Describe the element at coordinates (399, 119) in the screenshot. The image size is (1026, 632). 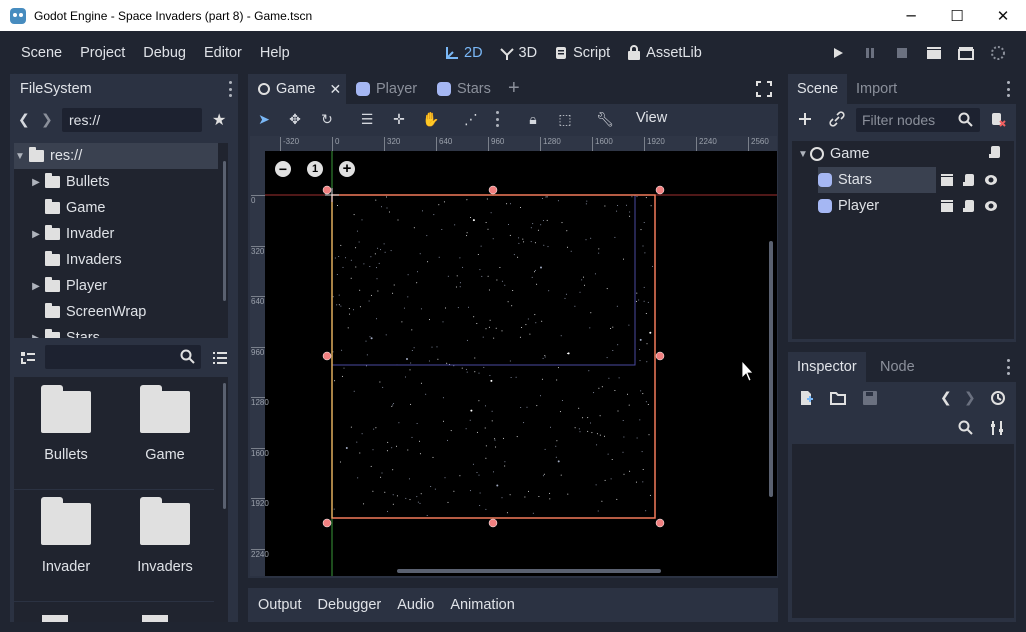
I see `pivot-tool-icon: ✛` at that location.